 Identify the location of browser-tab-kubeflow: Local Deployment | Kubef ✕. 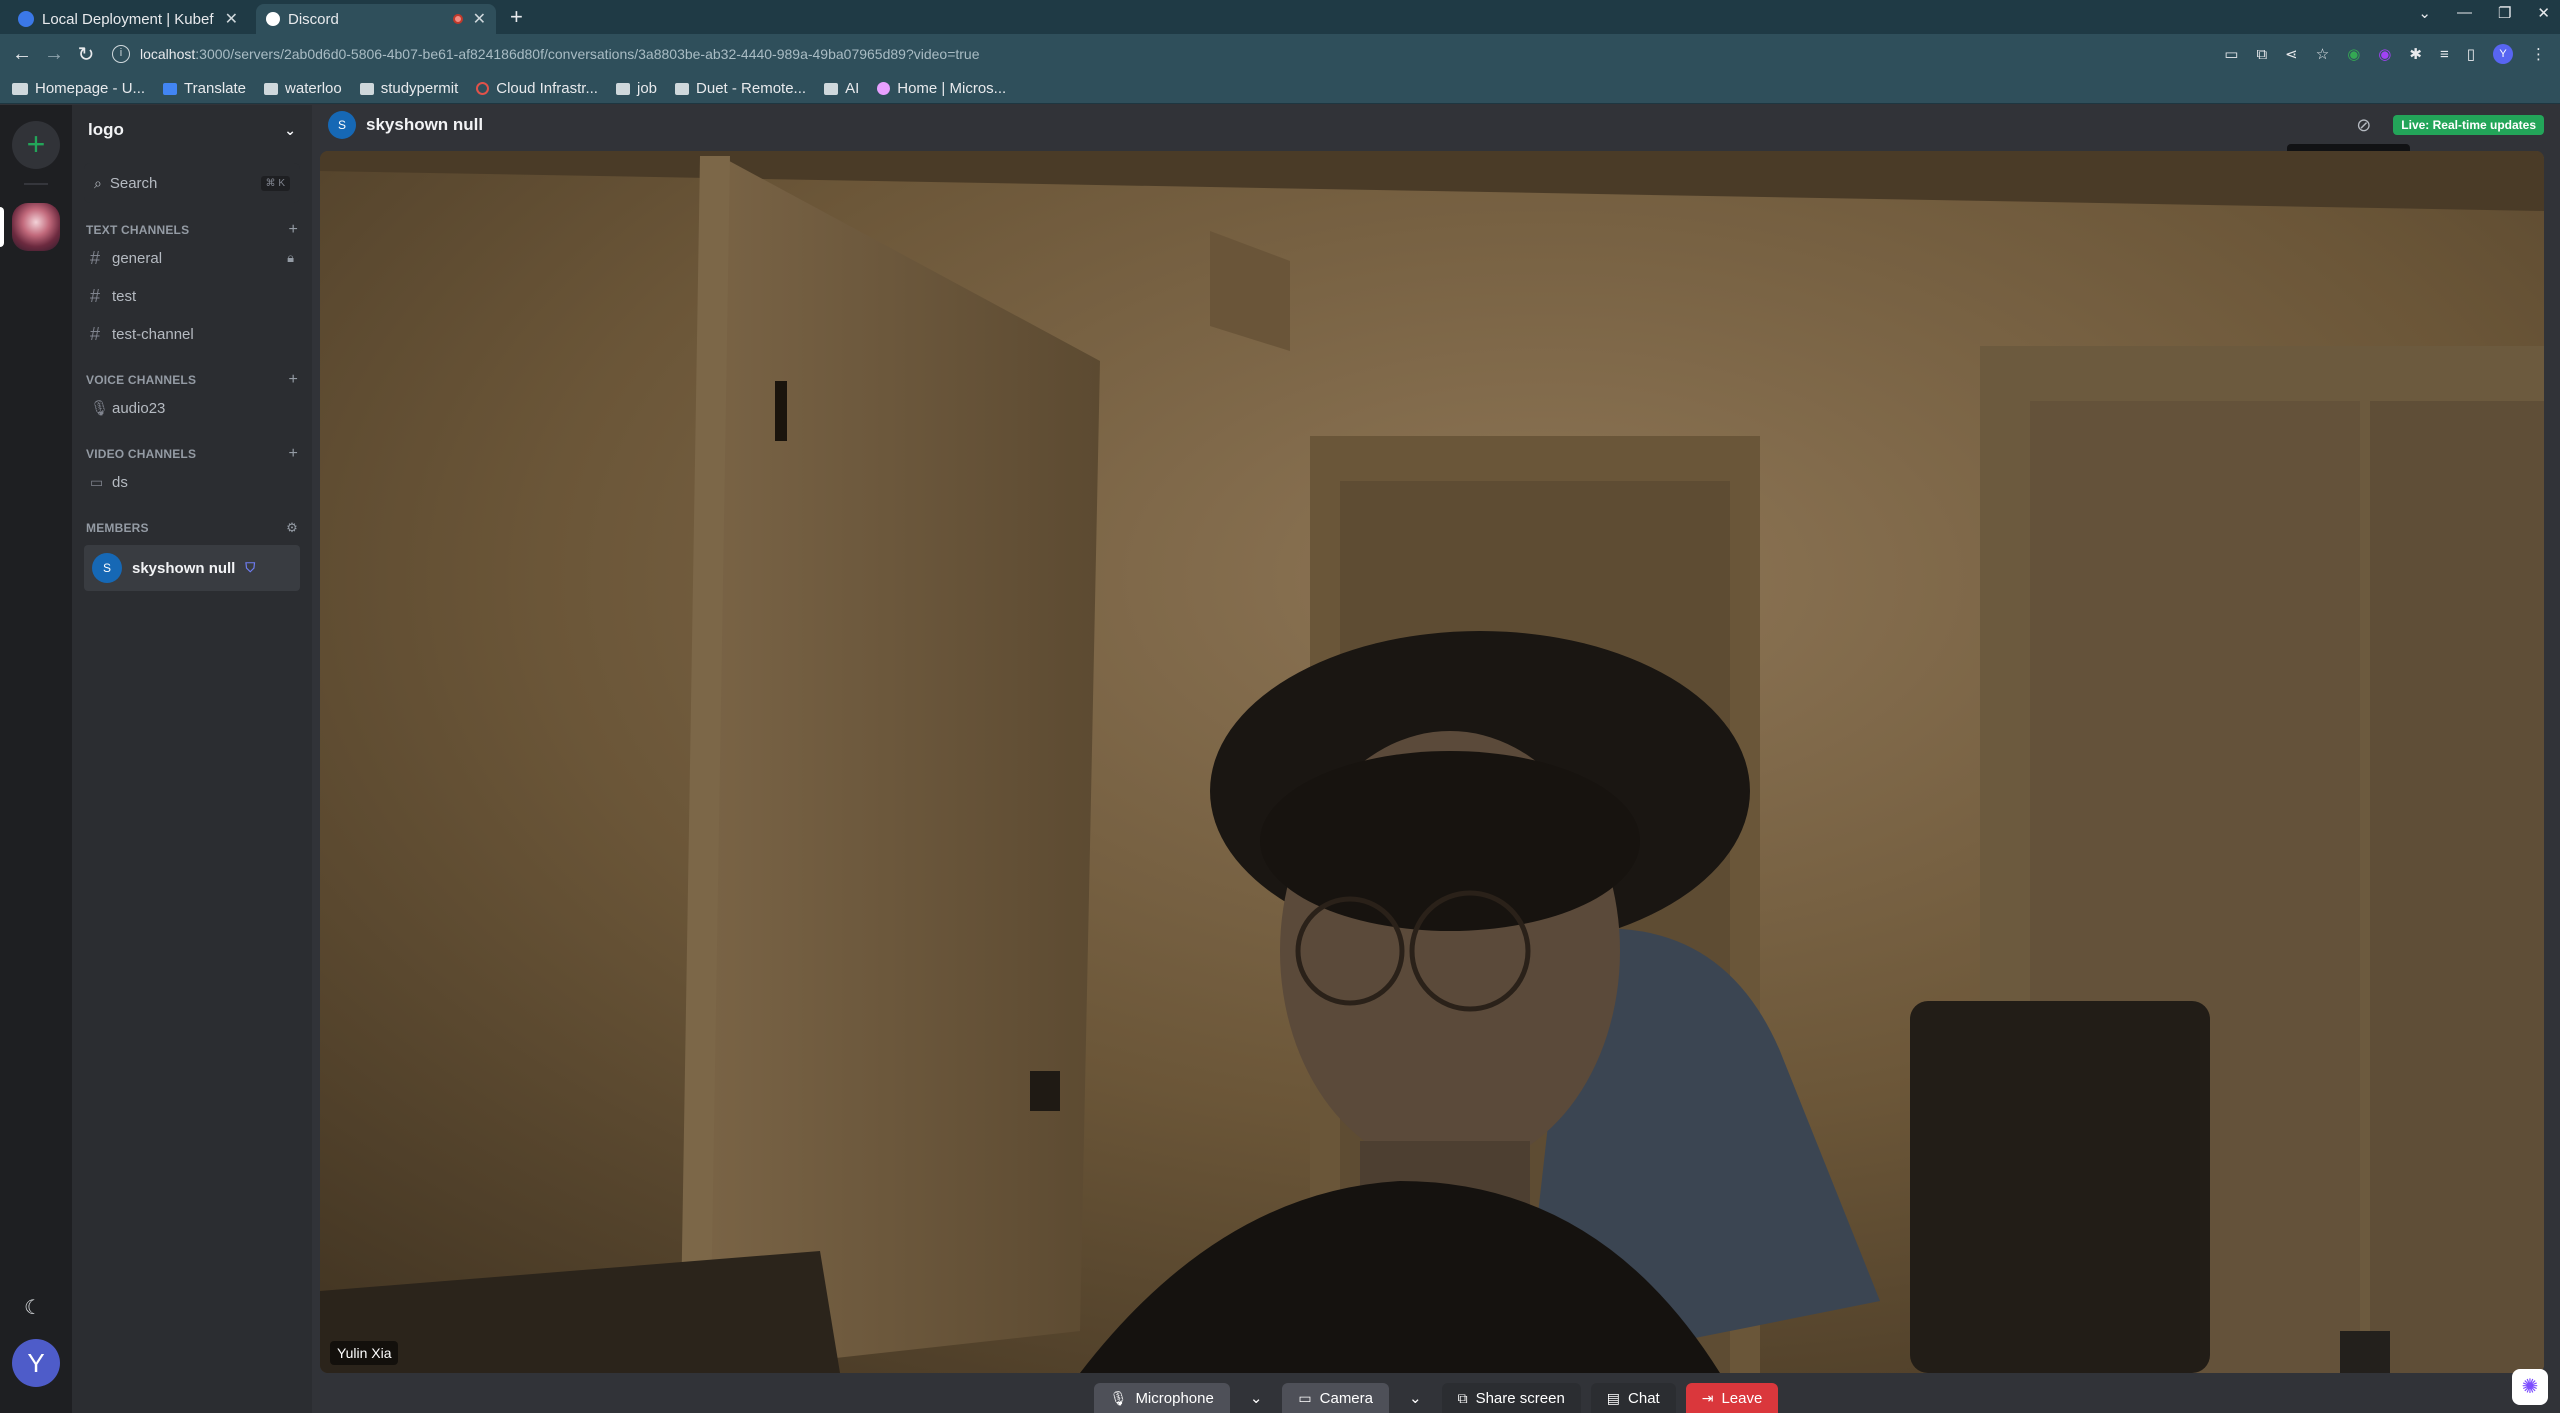
(128, 19).